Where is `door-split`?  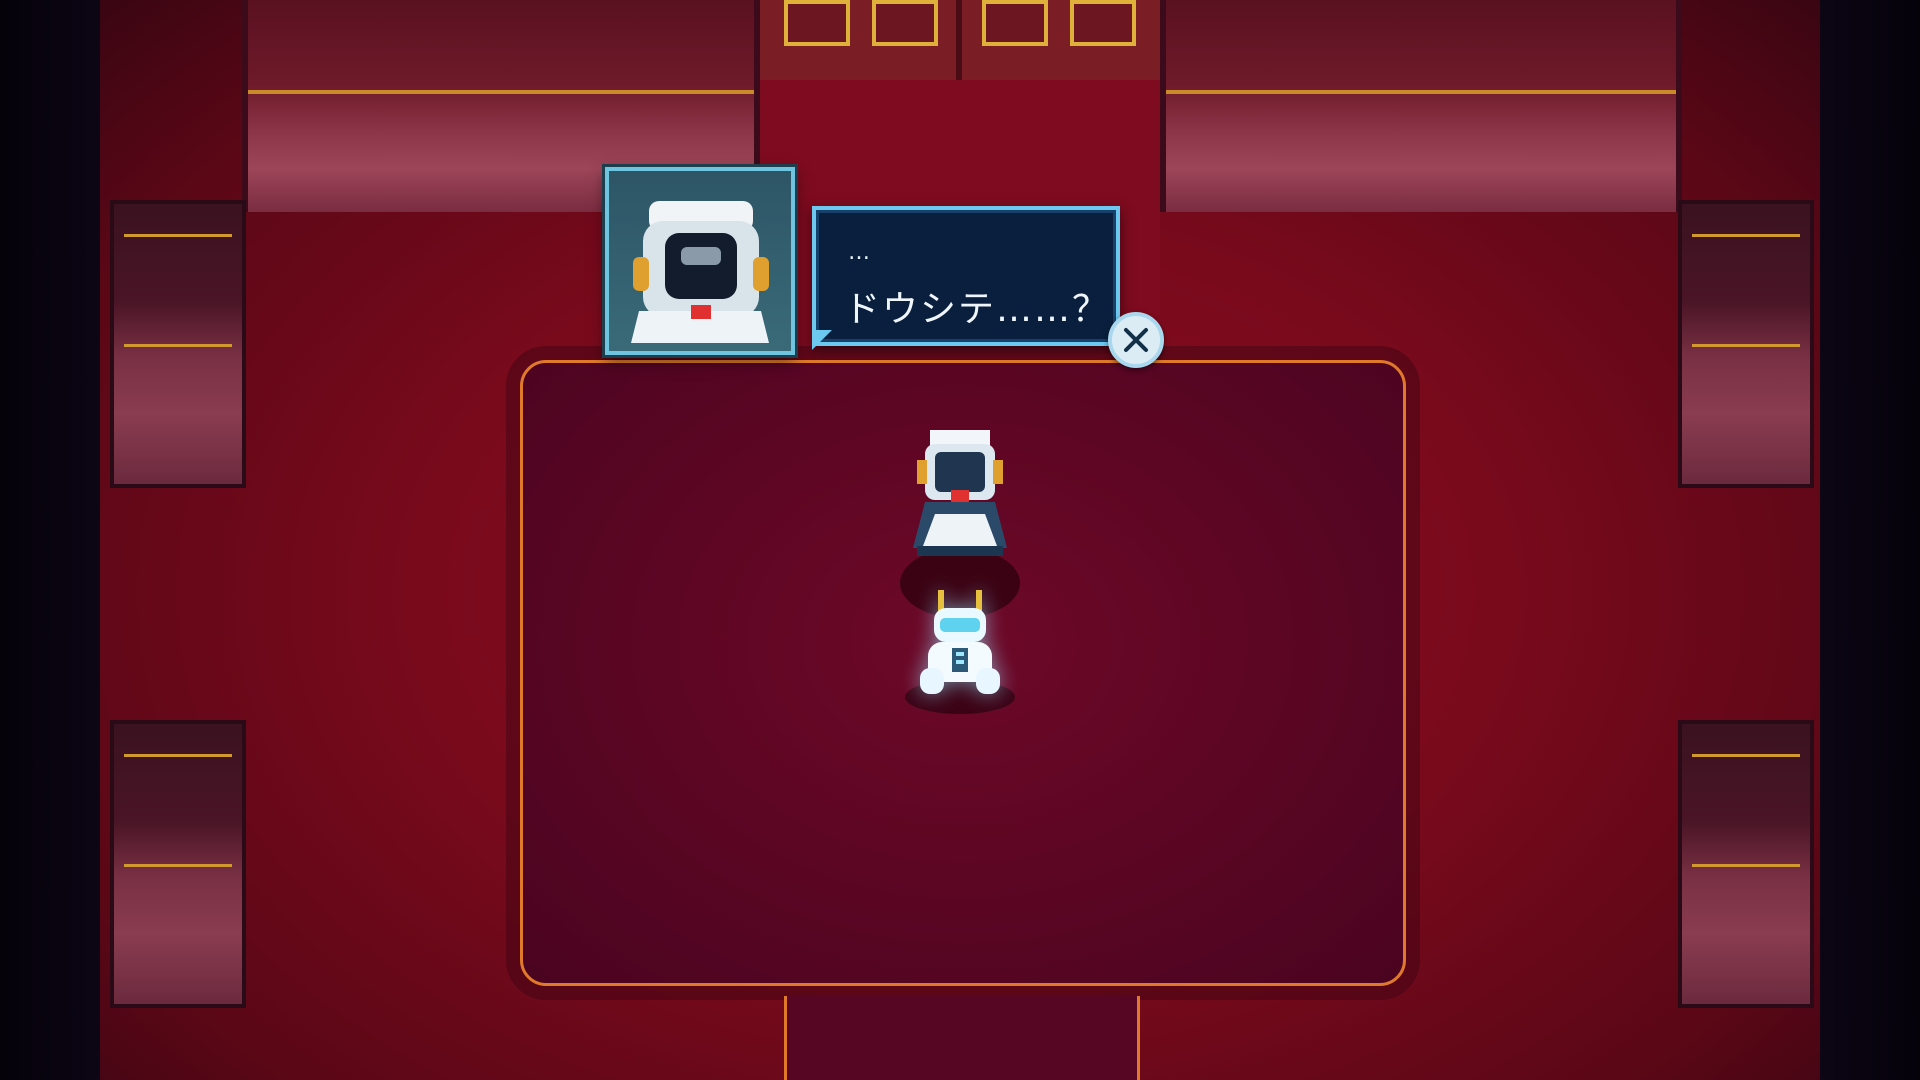 door-split is located at coordinates (959, 40).